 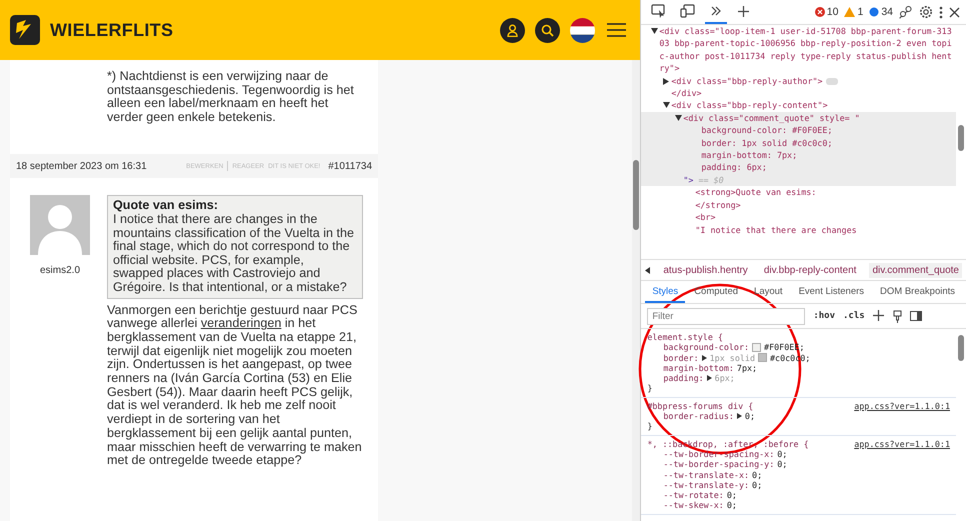 I want to click on inline-link: veranderingen, so click(x=241, y=323).